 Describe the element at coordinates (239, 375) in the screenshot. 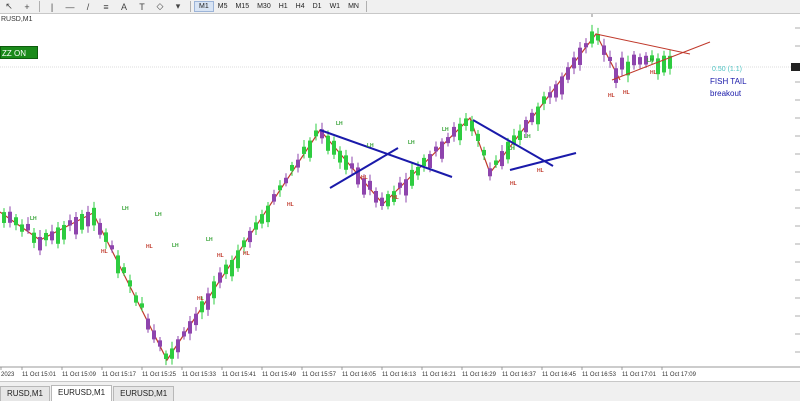

I see `time-axis-label: 11 Oct 15:41` at that location.